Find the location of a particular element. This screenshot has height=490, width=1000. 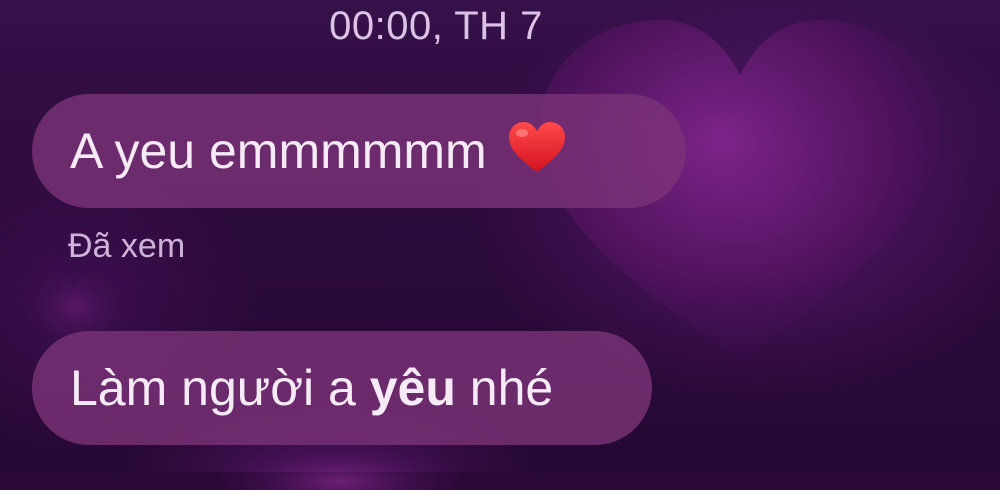

seen-status: Đã xem is located at coordinates (127, 246).